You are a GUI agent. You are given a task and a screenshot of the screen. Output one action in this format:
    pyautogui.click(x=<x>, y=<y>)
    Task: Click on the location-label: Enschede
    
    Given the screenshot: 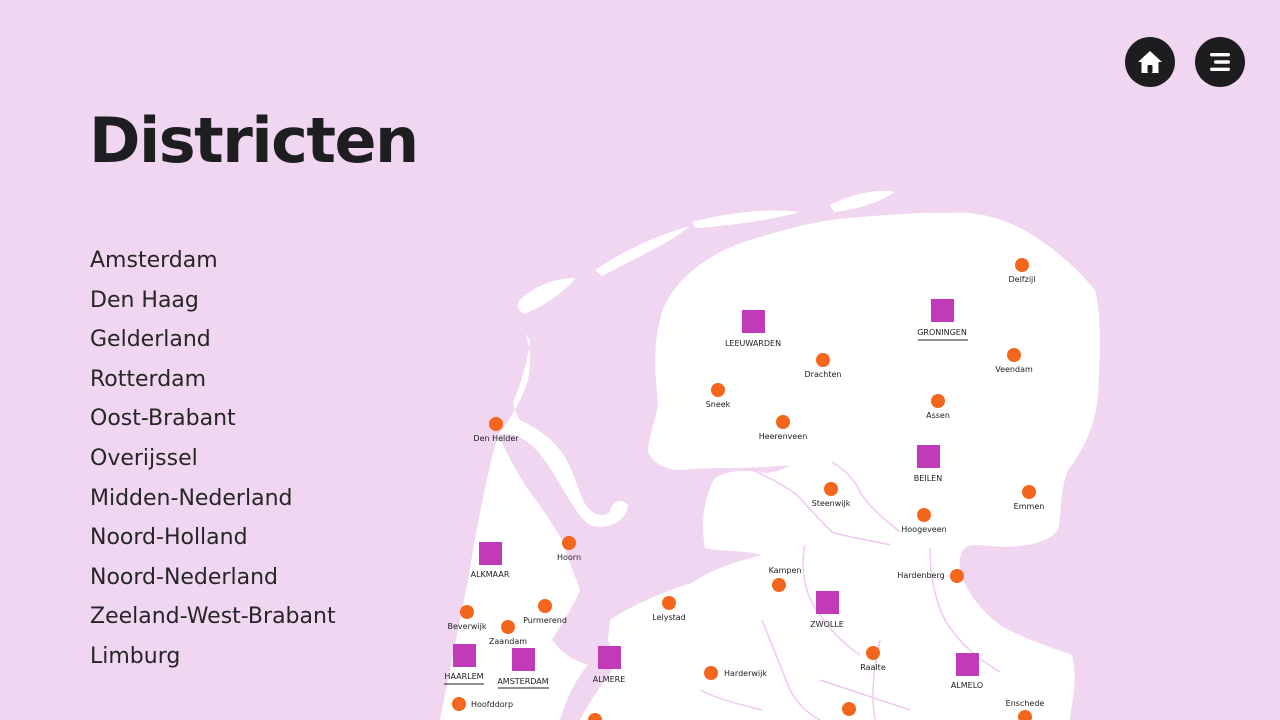 What is the action you would take?
    pyautogui.click(x=1025, y=703)
    